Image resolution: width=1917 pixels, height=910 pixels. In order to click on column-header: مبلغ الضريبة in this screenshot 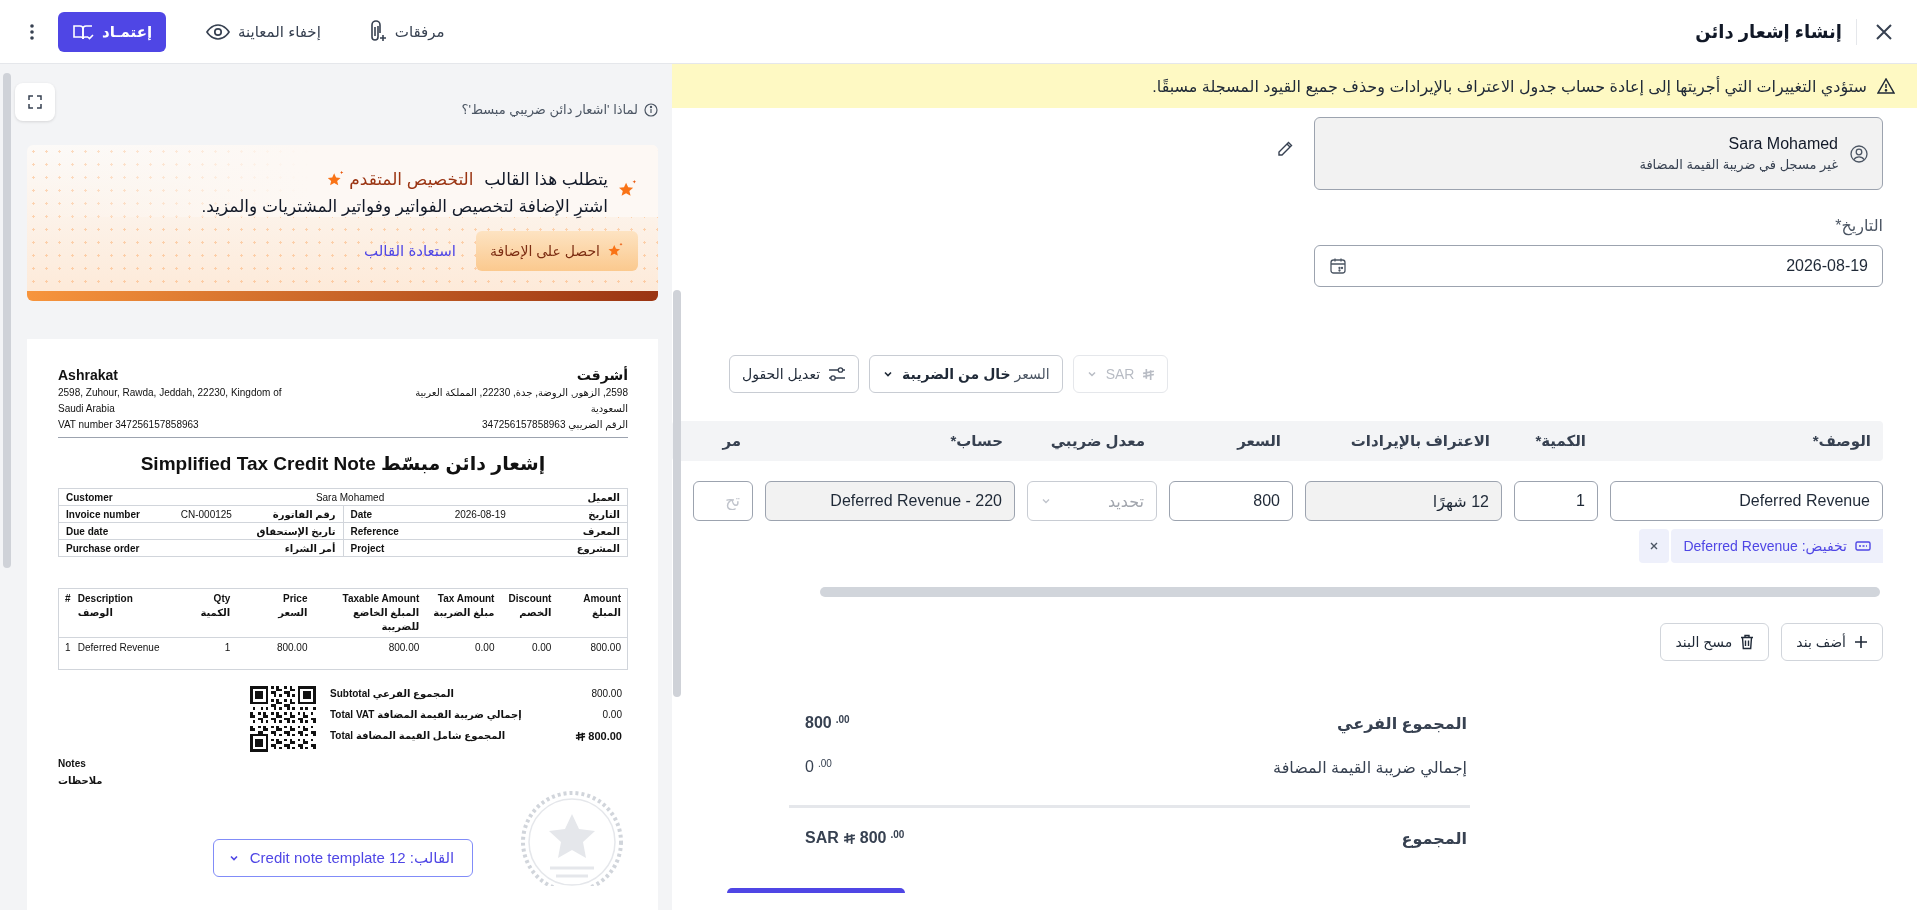, I will do `click(463, 613)`.